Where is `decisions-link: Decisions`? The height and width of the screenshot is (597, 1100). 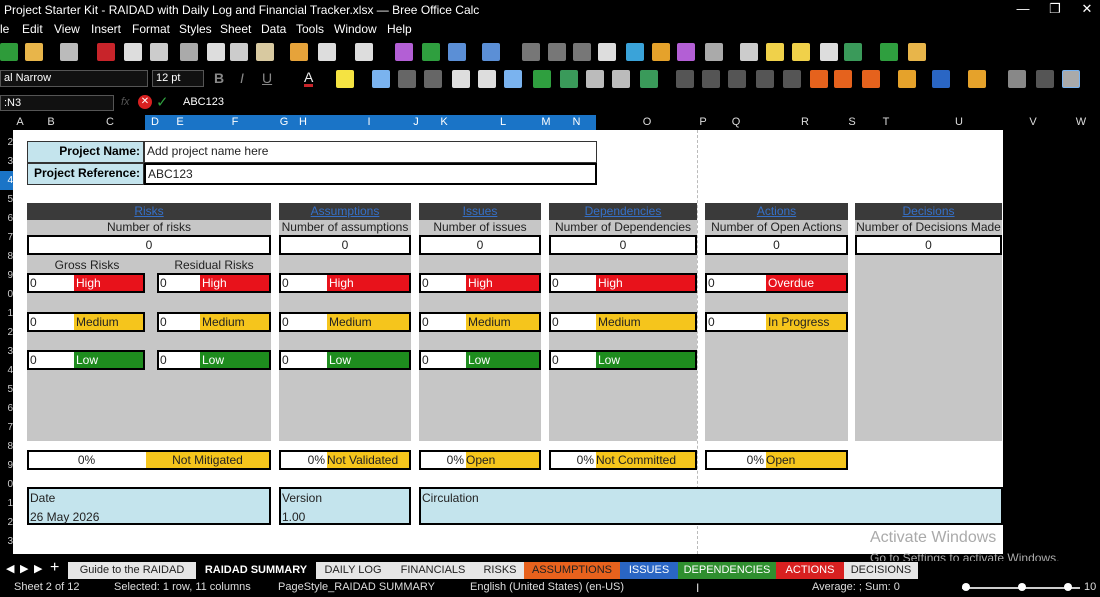
decisions-link: Decisions is located at coordinates (928, 211).